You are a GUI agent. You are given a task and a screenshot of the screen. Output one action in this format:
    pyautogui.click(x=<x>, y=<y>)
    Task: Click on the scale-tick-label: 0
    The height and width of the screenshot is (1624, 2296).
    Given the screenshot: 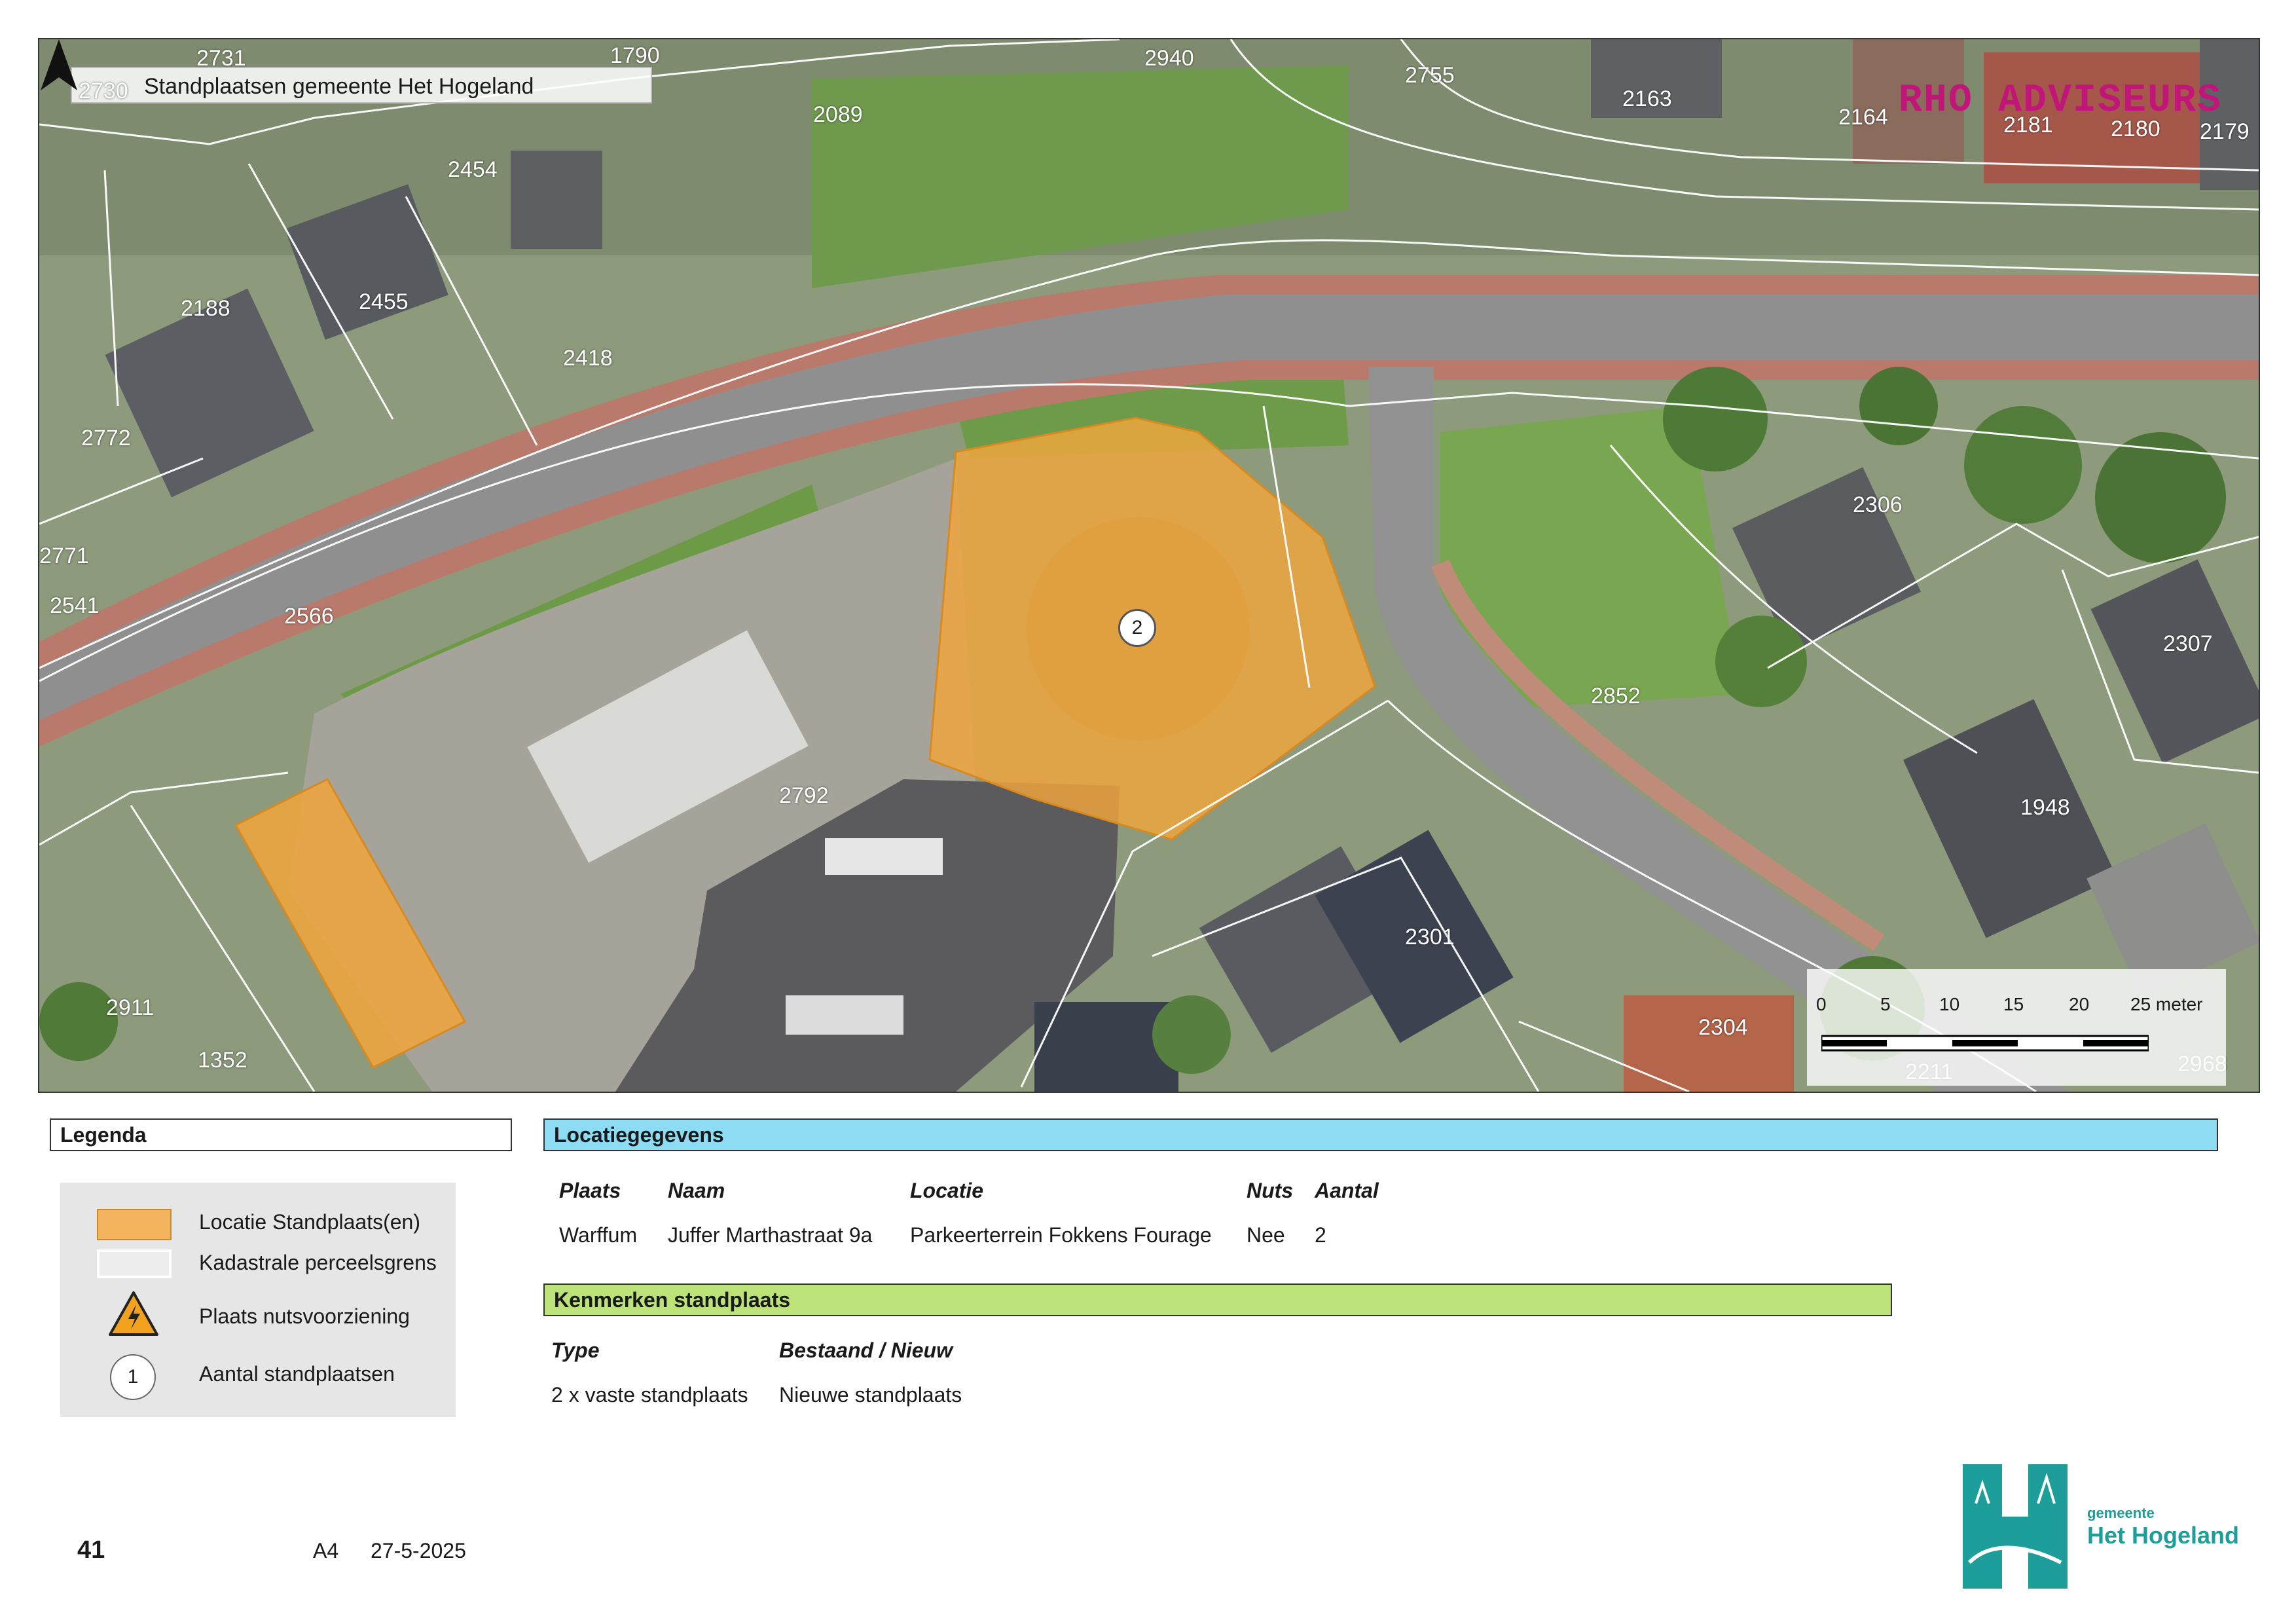 What is the action you would take?
    pyautogui.click(x=1821, y=1004)
    